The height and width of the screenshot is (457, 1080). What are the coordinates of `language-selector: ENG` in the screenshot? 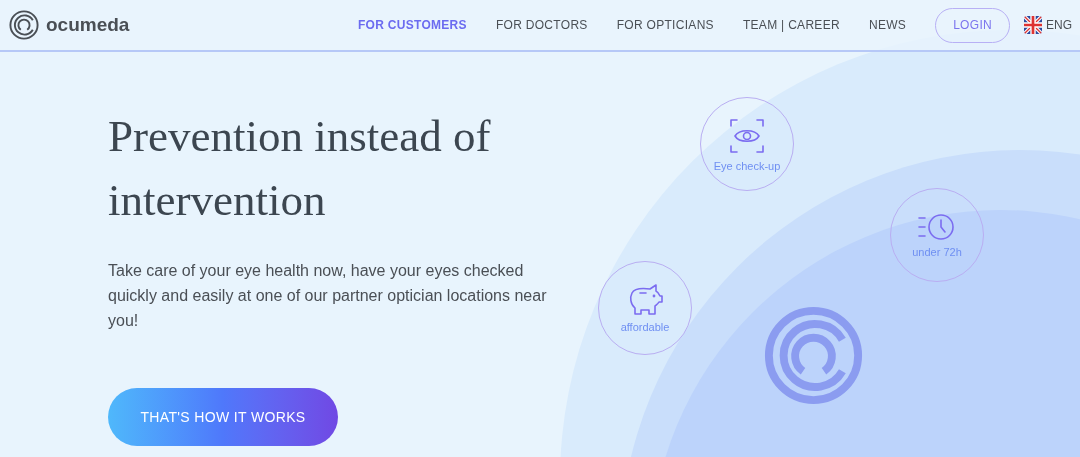 It's located at (1048, 25).